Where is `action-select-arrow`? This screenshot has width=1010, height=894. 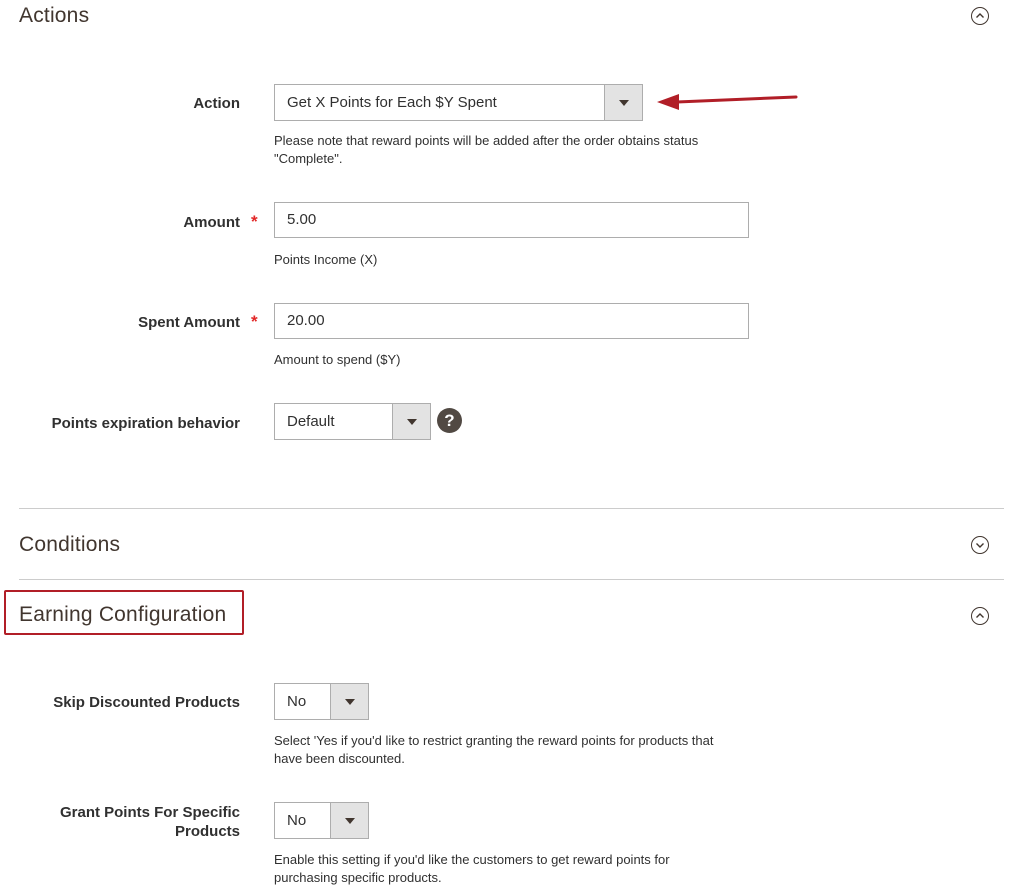
action-select-arrow is located at coordinates (623, 102).